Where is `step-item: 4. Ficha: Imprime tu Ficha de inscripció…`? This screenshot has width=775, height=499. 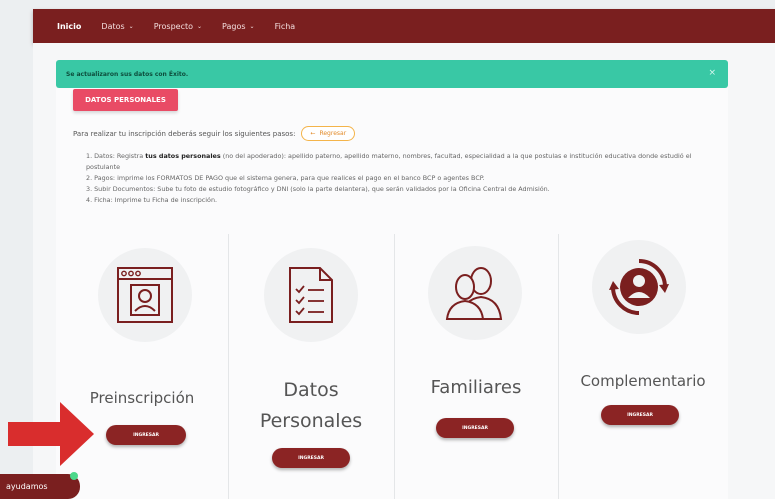 step-item: 4. Ficha: Imprime tu Ficha de inscripció… is located at coordinates (152, 200).